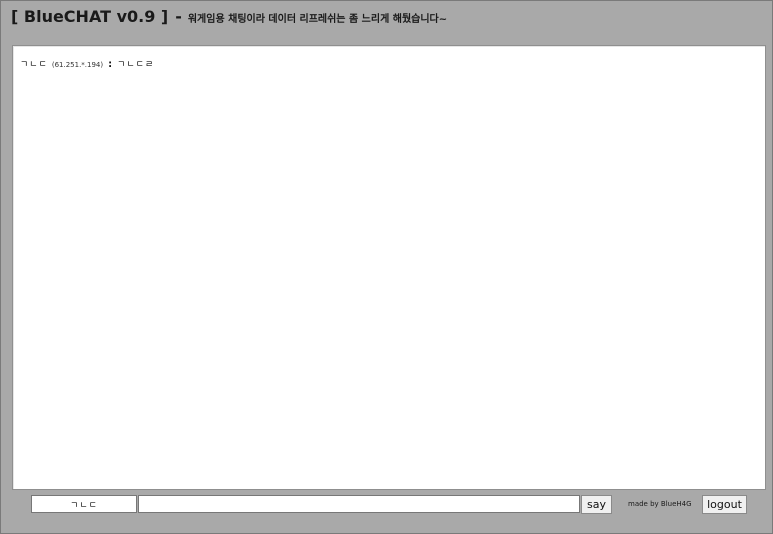 The image size is (773, 534). Describe the element at coordinates (596, 504) in the screenshot. I see `say-button: say` at that location.